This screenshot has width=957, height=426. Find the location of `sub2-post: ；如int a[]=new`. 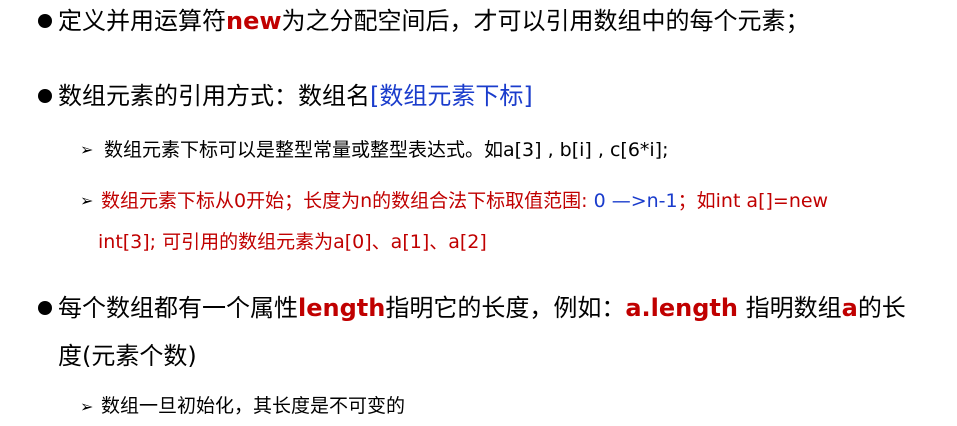

sub2-post: ；如int a[]=new is located at coordinates (753, 201).